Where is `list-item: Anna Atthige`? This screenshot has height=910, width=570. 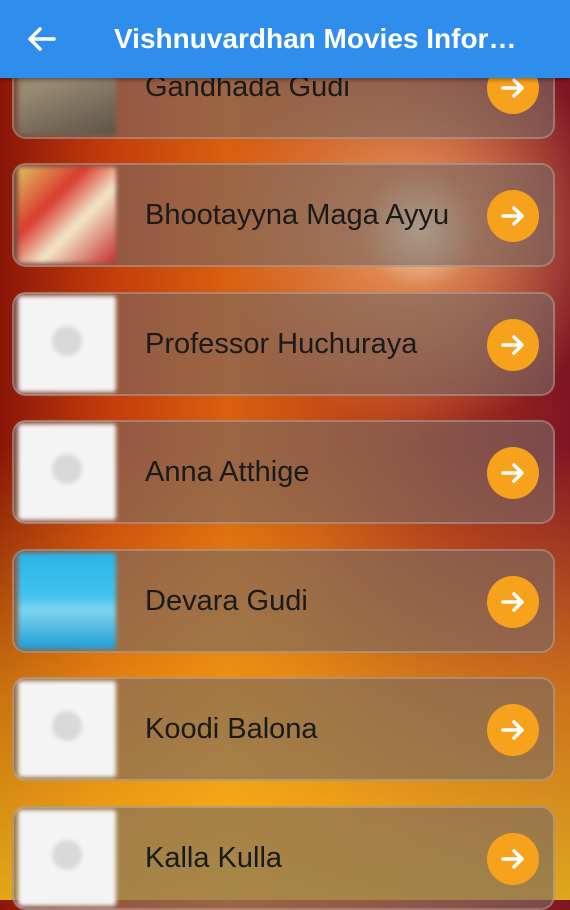
list-item: Anna Atthige is located at coordinates (285, 472).